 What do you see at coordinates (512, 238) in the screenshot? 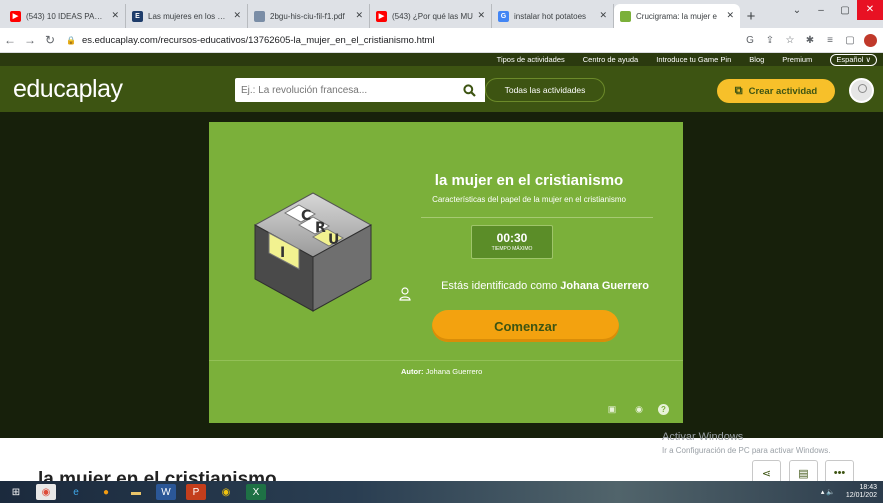
I see `timer-value: 00:30` at bounding box center [512, 238].